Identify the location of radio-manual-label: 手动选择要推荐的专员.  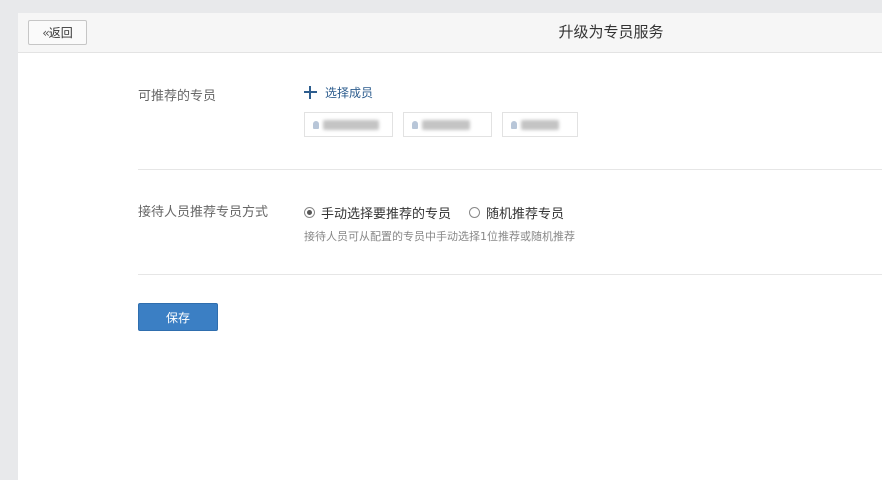
(386, 214).